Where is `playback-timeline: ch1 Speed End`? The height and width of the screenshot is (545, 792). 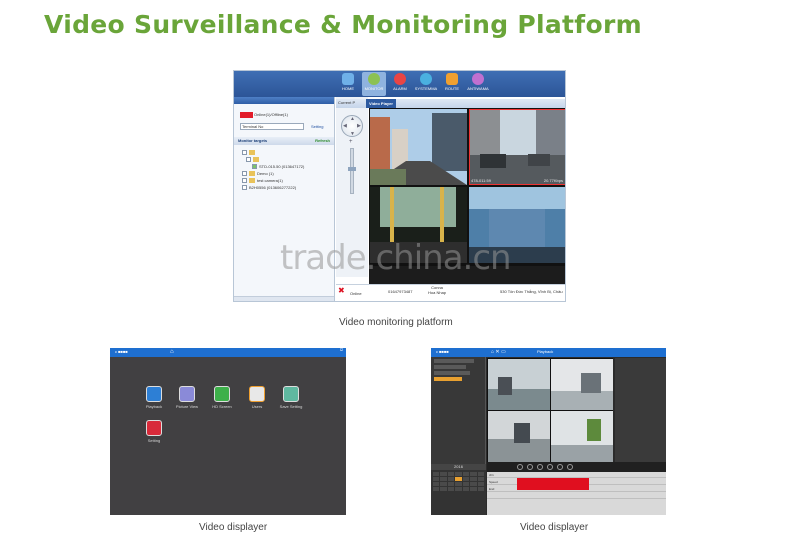 playback-timeline: ch1 Speed End is located at coordinates (576, 493).